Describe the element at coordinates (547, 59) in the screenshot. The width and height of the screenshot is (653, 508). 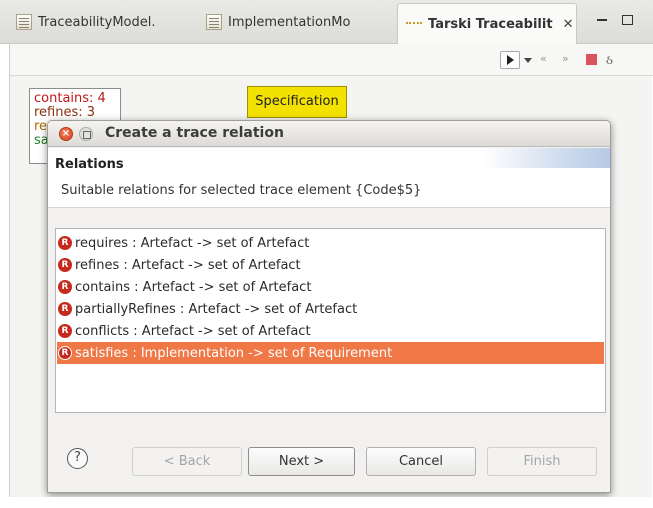
I see `back-icon: «` at that location.